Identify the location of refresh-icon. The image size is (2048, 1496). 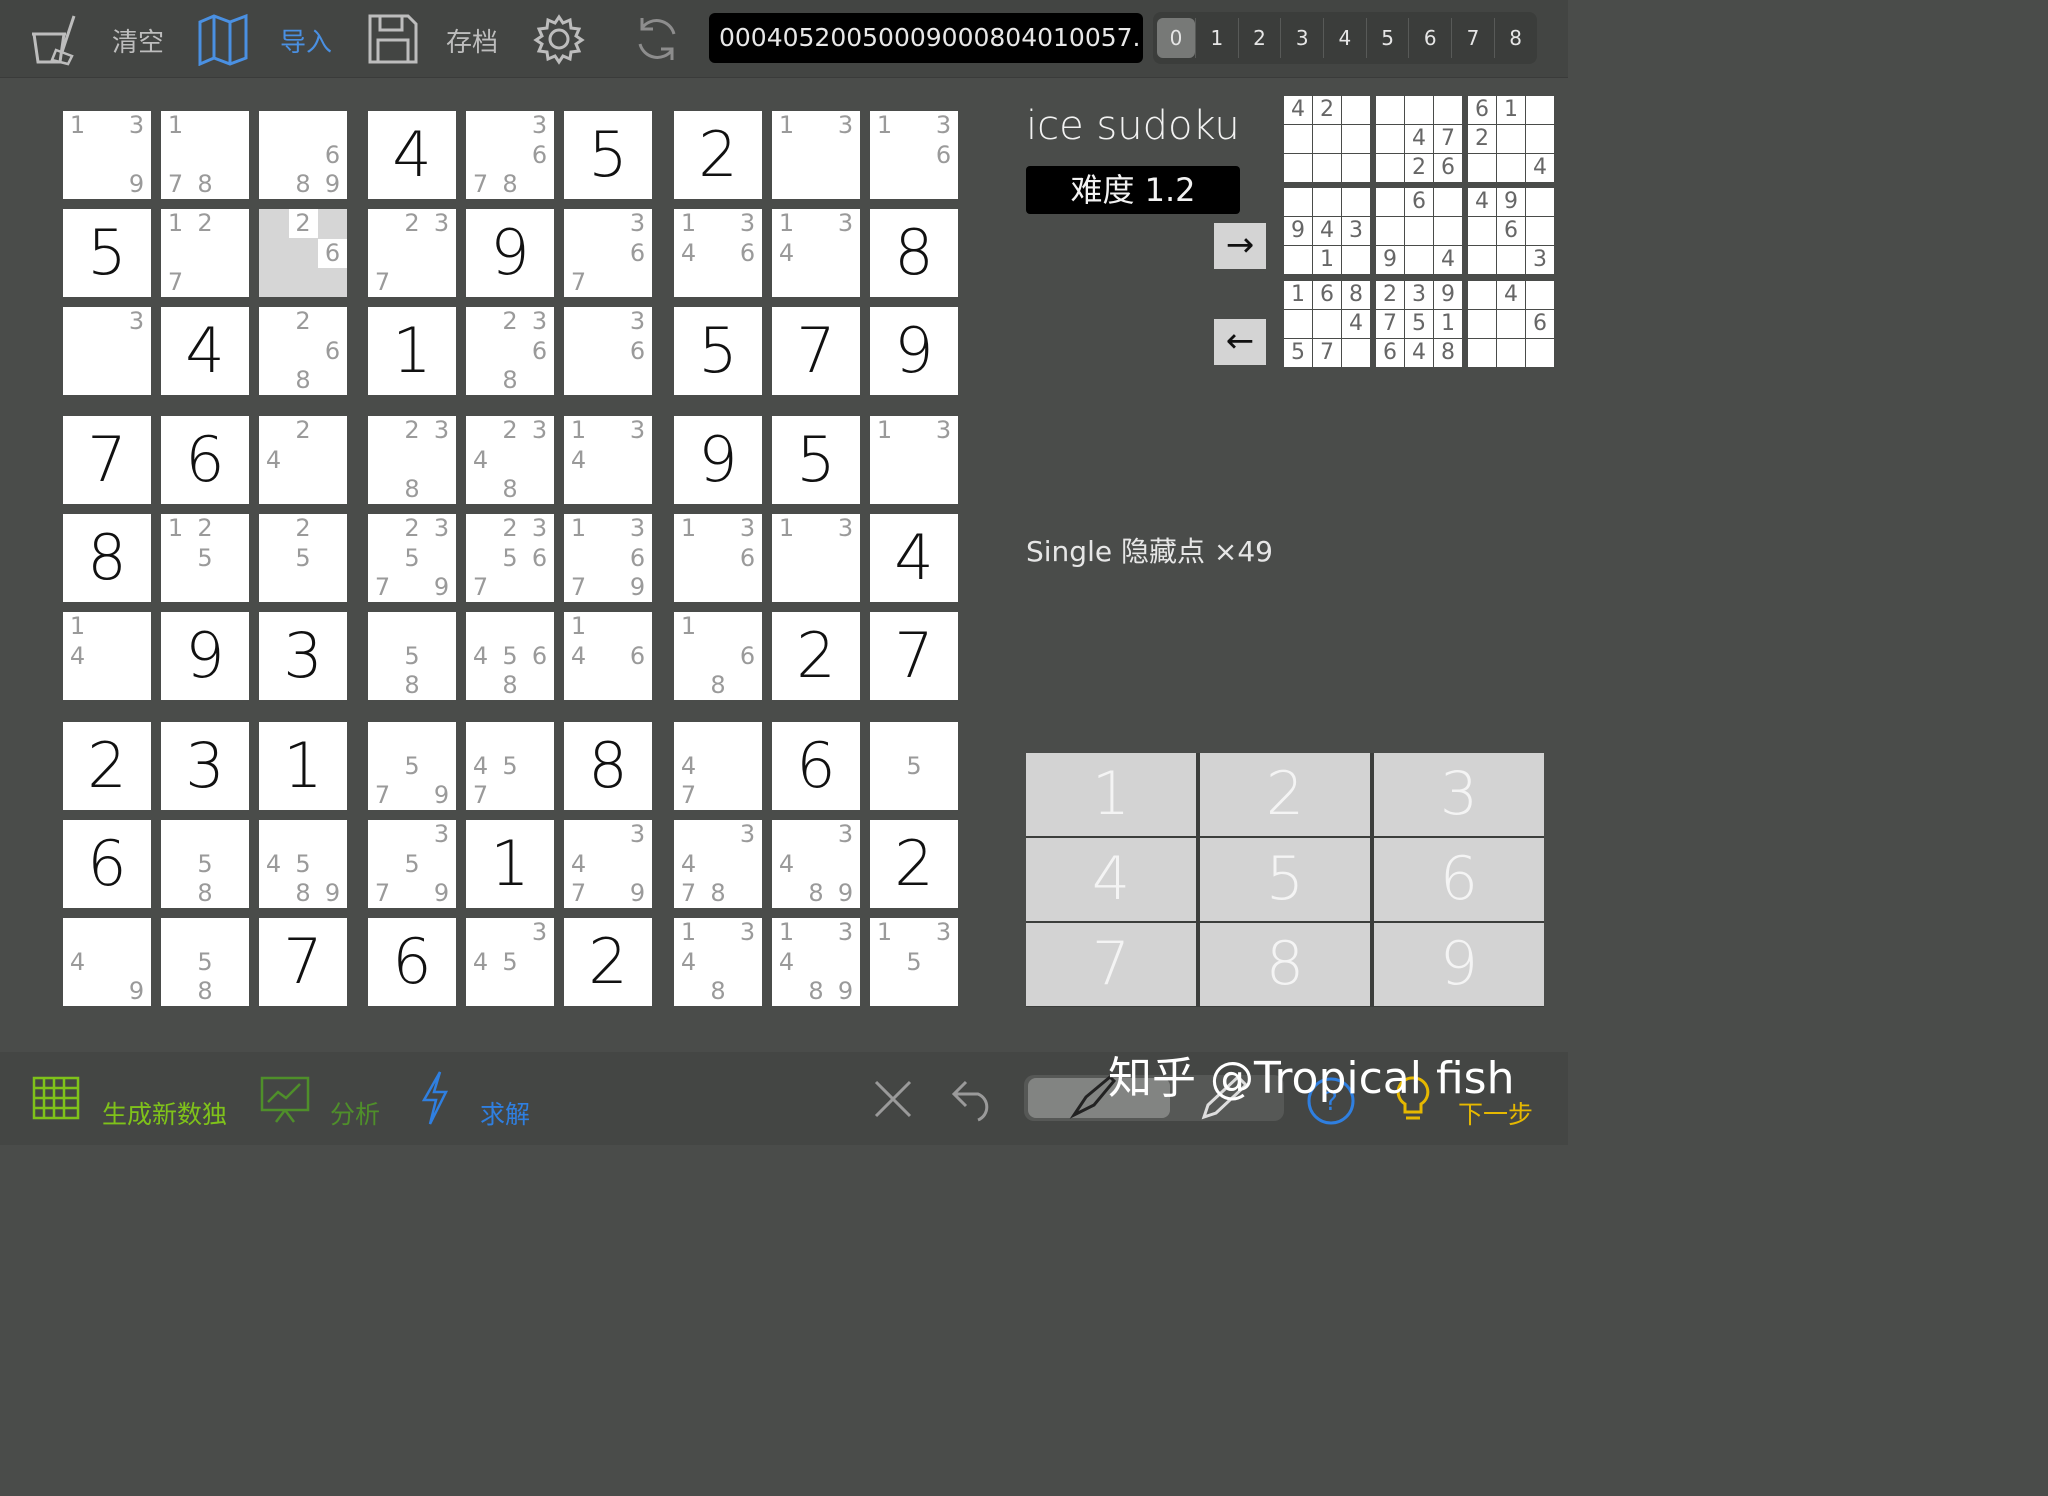
(657, 39).